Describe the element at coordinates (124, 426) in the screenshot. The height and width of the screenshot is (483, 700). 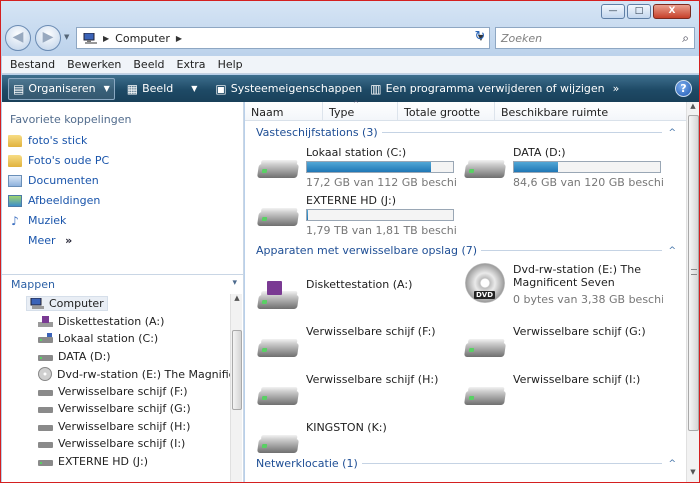
I see `tree-label: Verwisselbare schijf (H:)` at that location.